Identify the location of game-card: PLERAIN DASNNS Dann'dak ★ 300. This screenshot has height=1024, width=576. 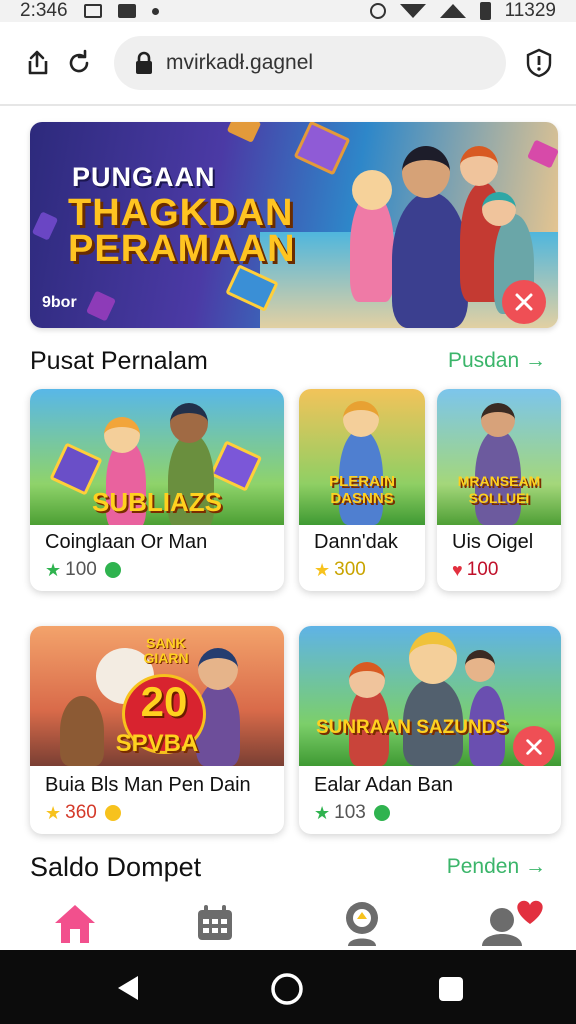
(362, 490).